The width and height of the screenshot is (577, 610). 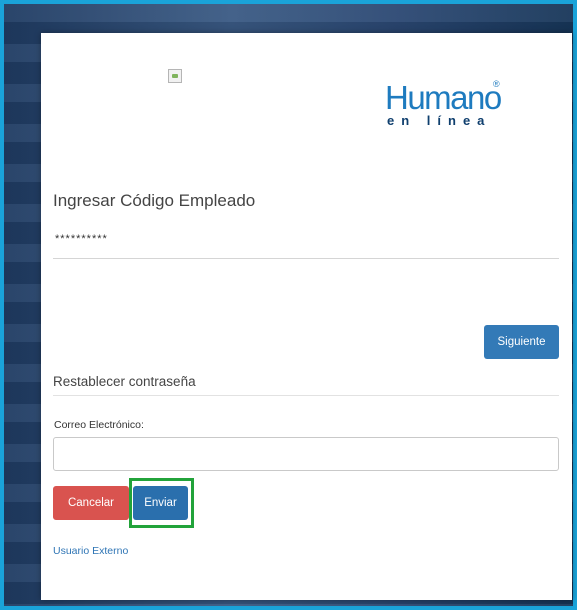 What do you see at coordinates (496, 84) in the screenshot?
I see `logo-registered-mark: ®` at bounding box center [496, 84].